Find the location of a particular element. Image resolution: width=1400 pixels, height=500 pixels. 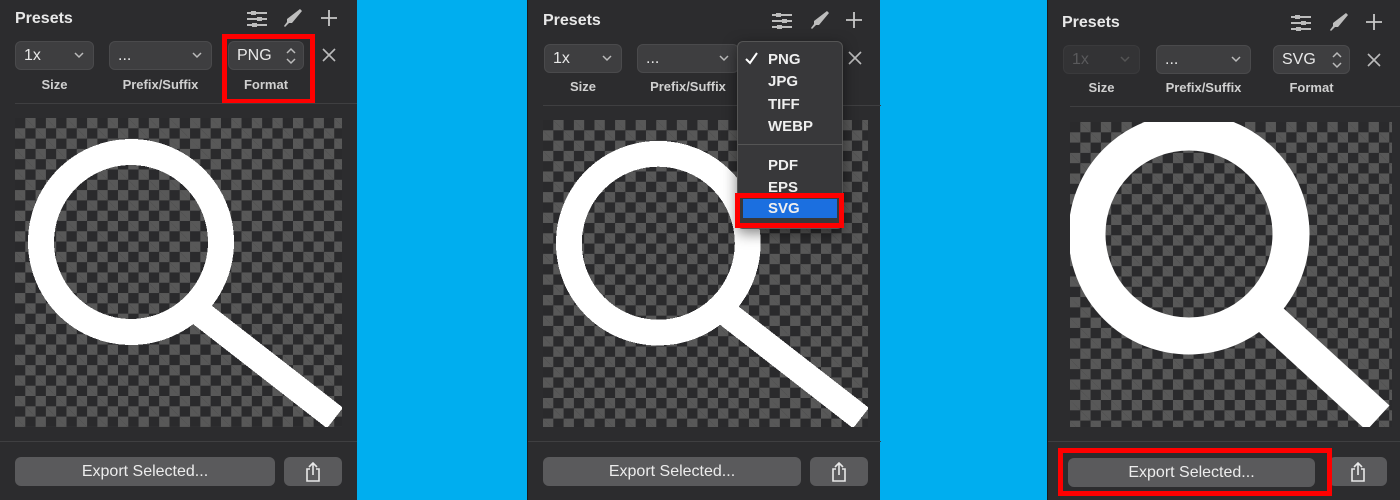

checkmark-icon is located at coordinates (751, 58).